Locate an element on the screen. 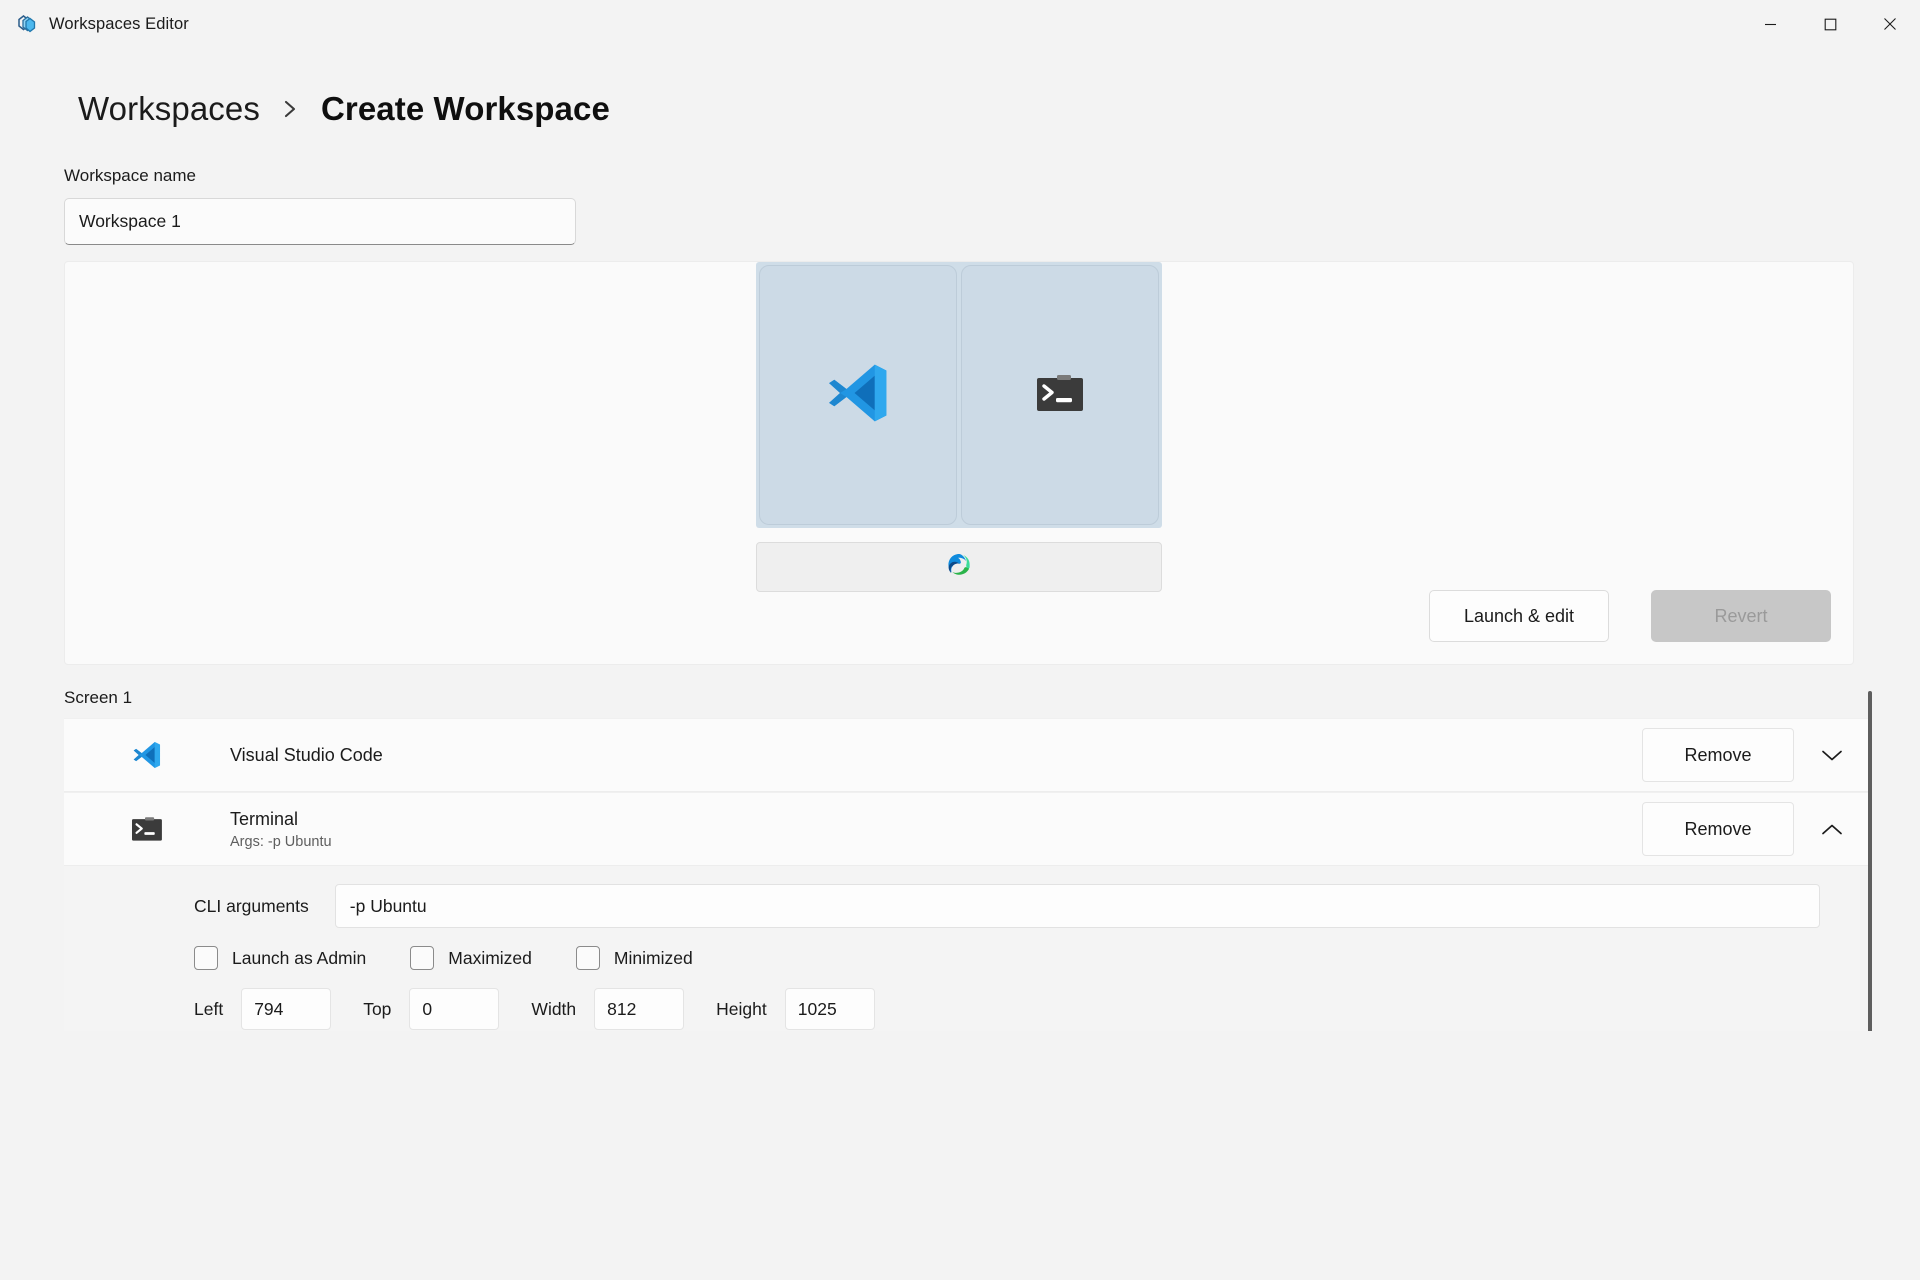 This screenshot has height=1280, width=1920. checkbox-group: Launch as Admin is located at coordinates (280, 958).